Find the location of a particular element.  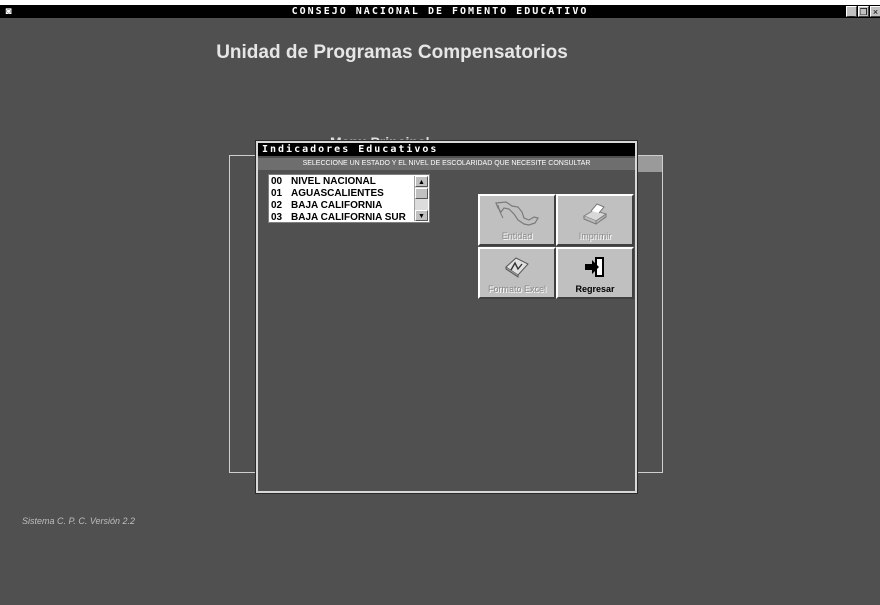

formato-excel-button: Formato Excel is located at coordinates (517, 273).